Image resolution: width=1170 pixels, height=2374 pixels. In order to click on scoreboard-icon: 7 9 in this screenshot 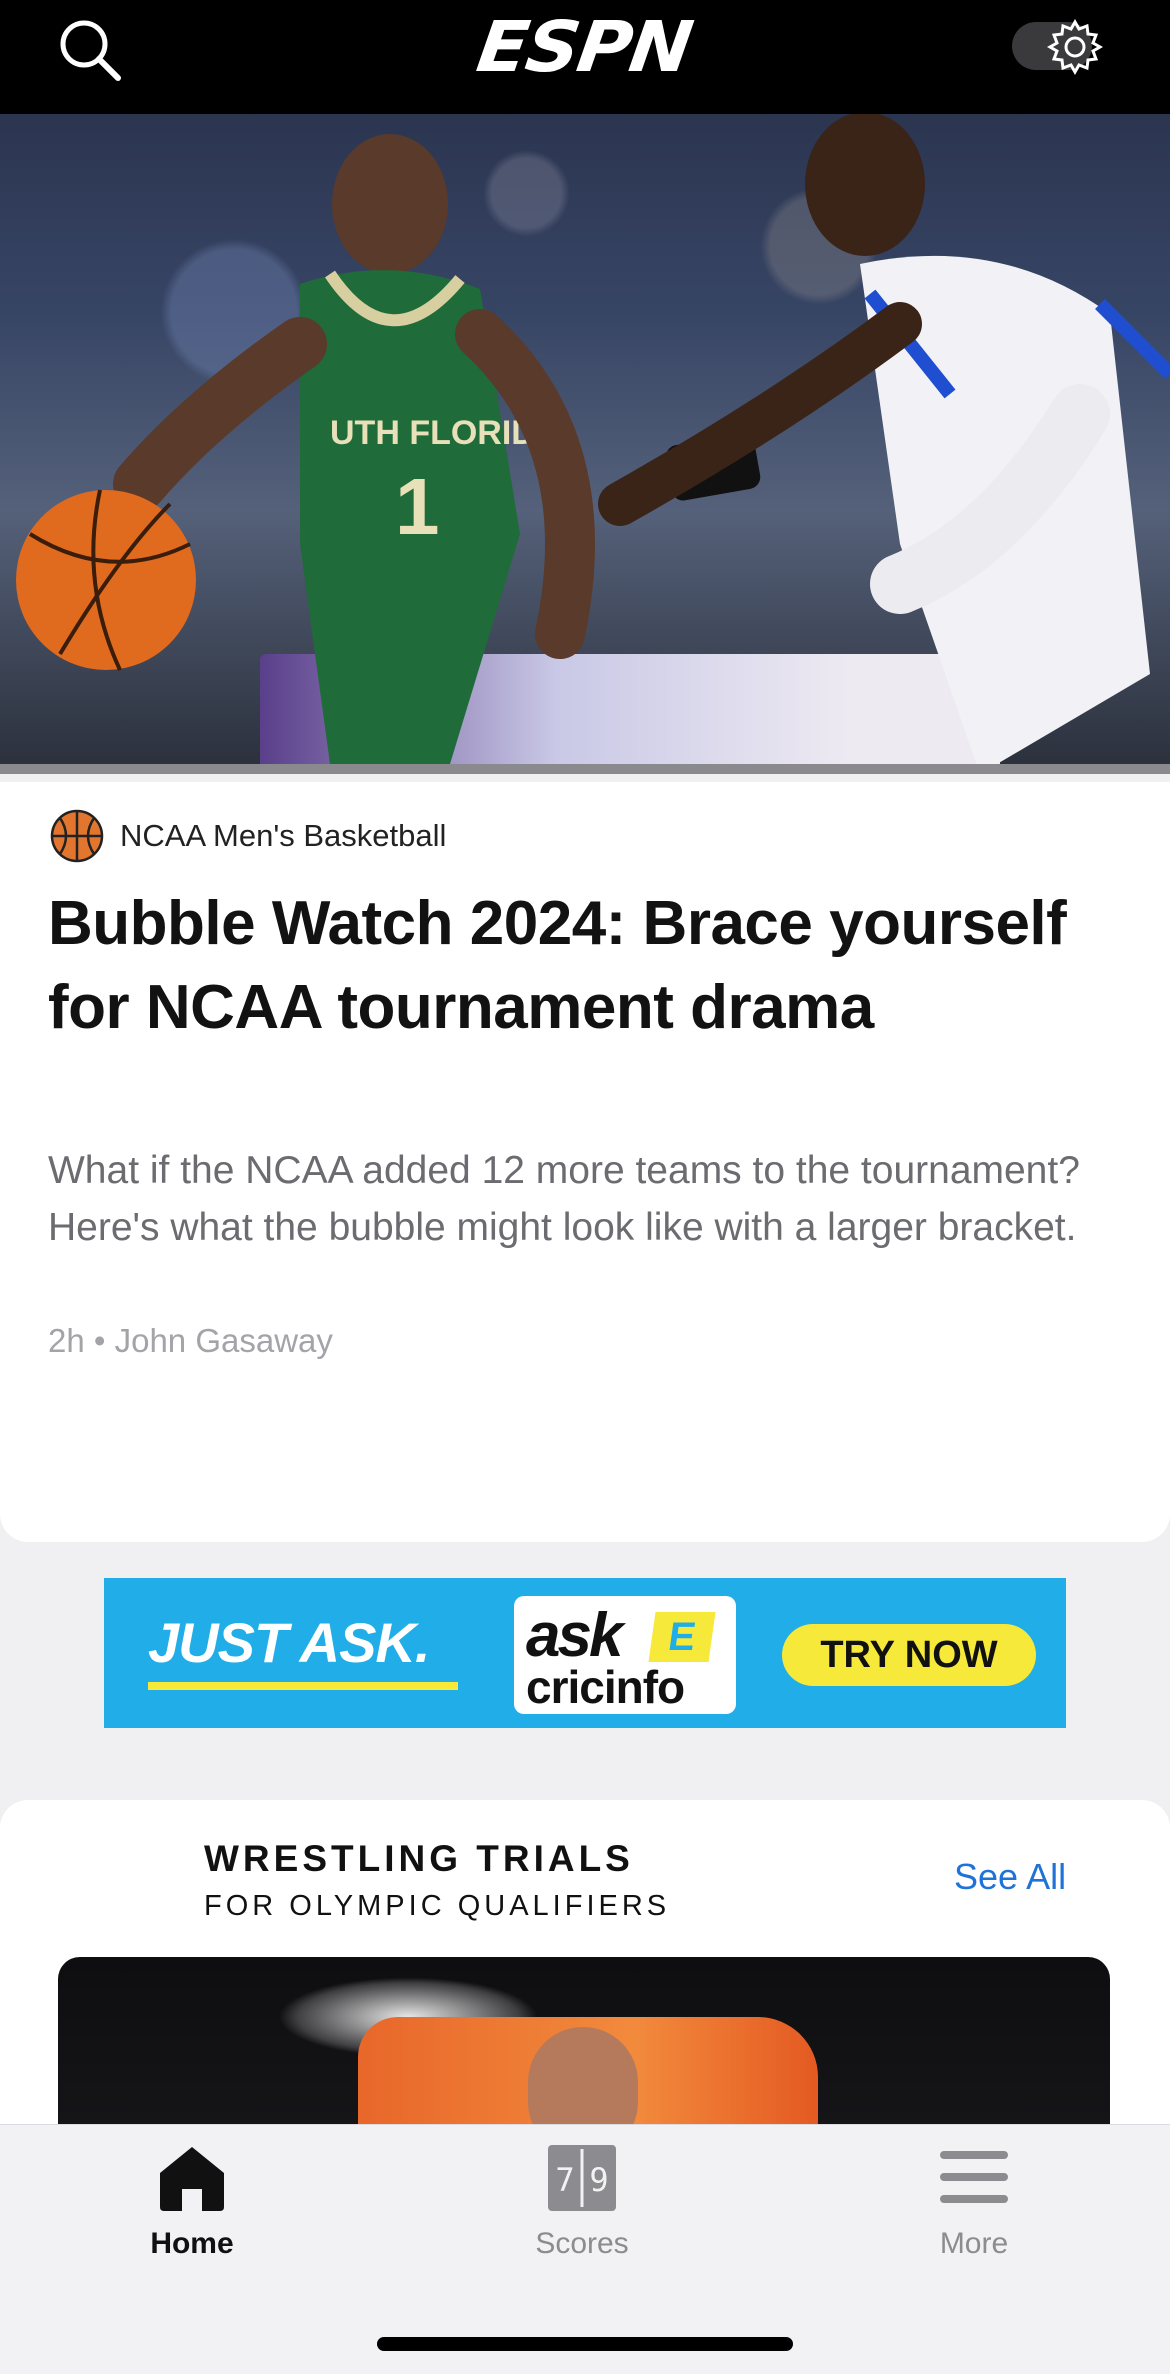, I will do `click(582, 2178)`.